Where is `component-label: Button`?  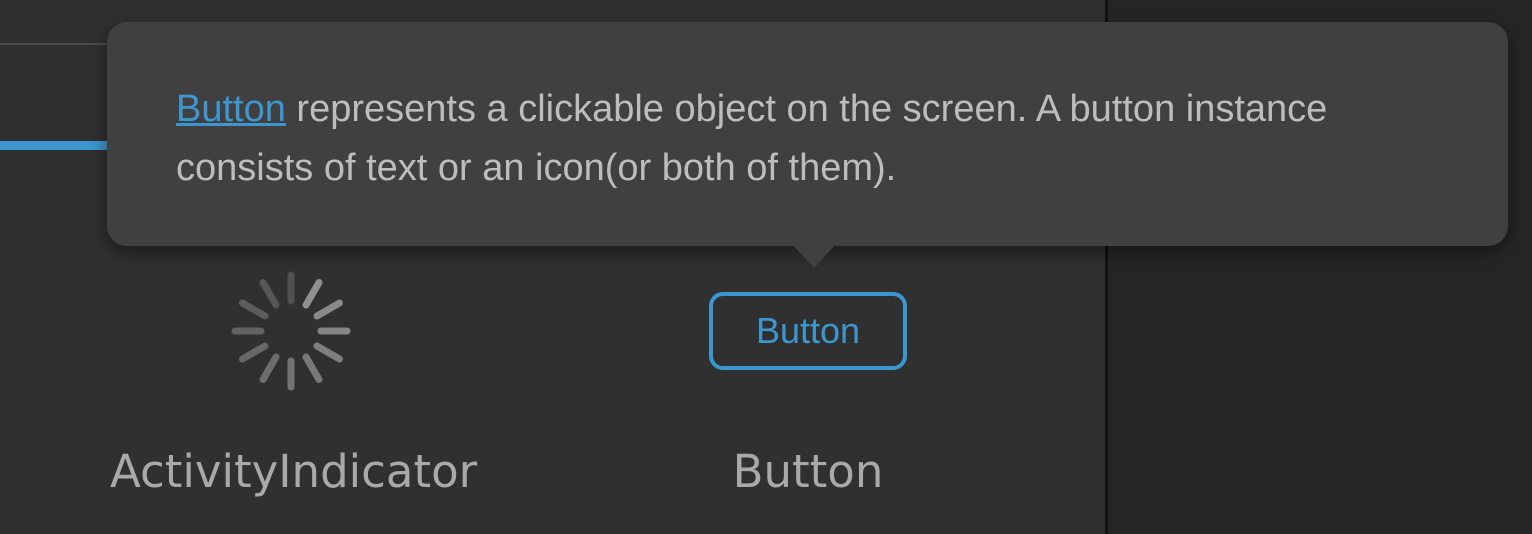 component-label: Button is located at coordinates (808, 471).